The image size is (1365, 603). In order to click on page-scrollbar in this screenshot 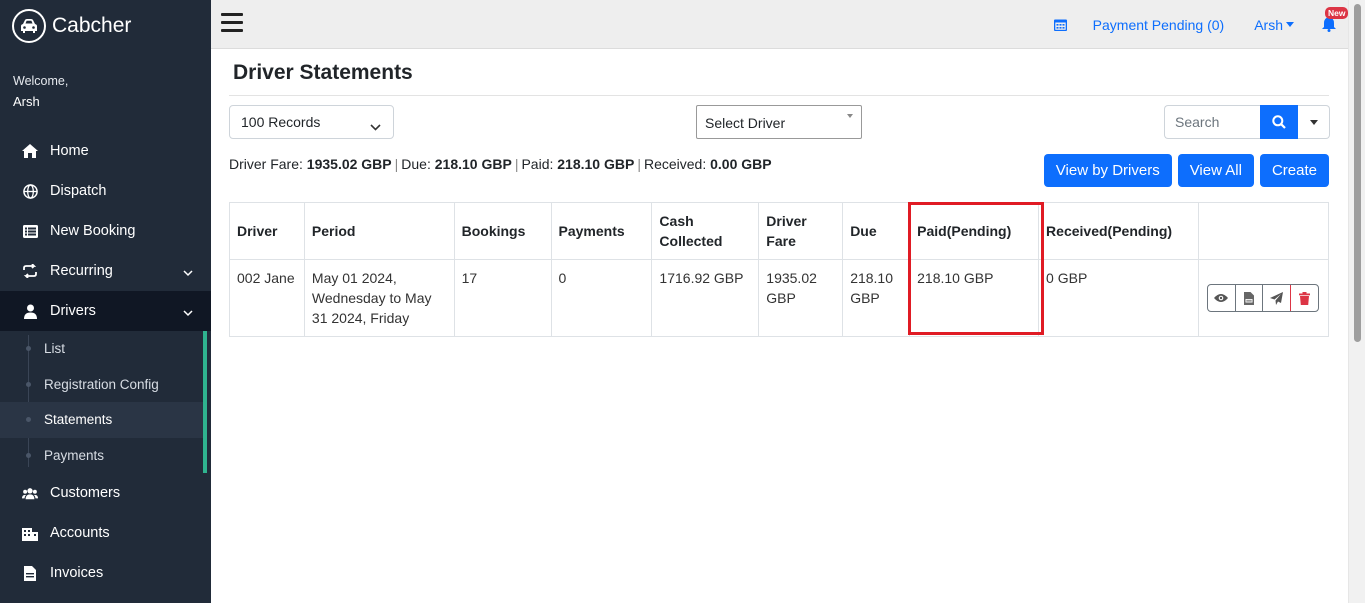, I will do `click(1356, 301)`.